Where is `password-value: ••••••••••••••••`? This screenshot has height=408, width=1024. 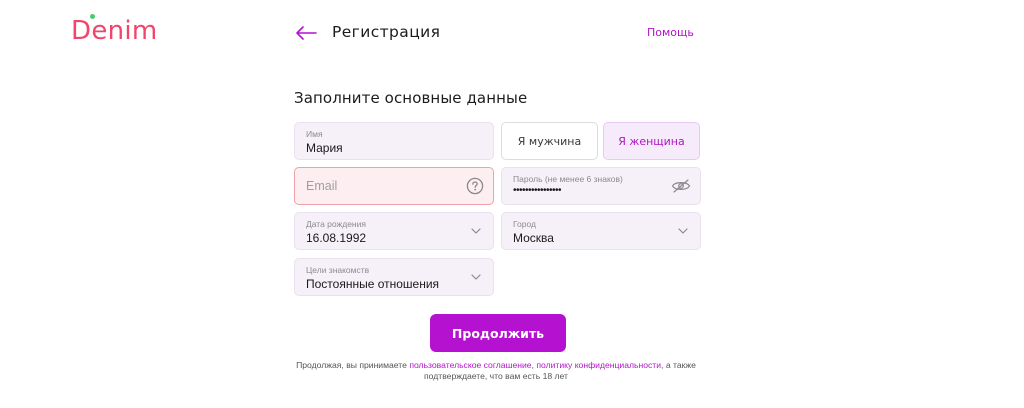 password-value: •••••••••••••••• is located at coordinates (537, 190).